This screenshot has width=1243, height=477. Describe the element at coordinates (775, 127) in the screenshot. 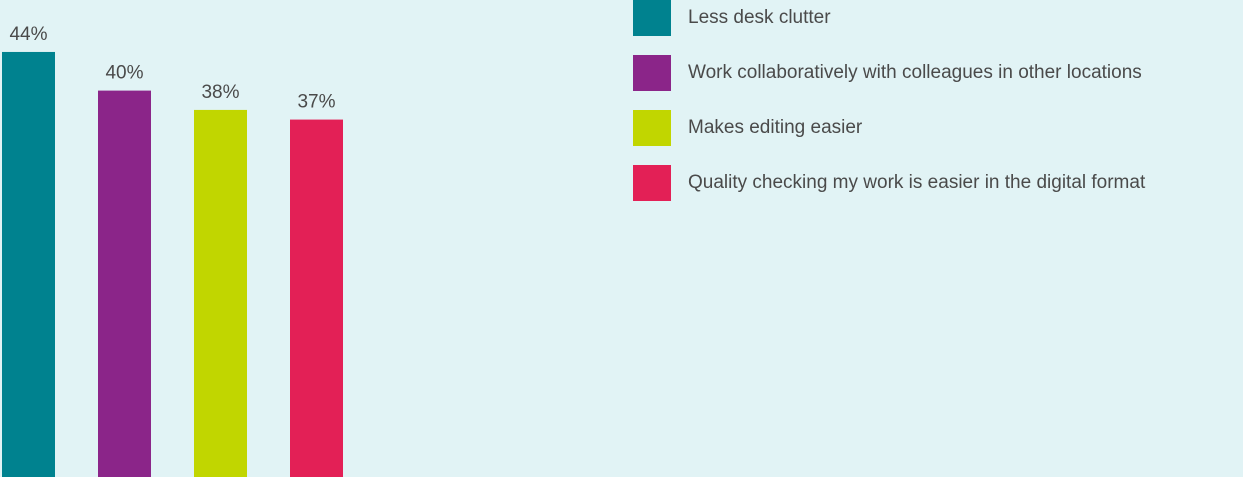

I see `legend-label: Makes editing easier` at that location.